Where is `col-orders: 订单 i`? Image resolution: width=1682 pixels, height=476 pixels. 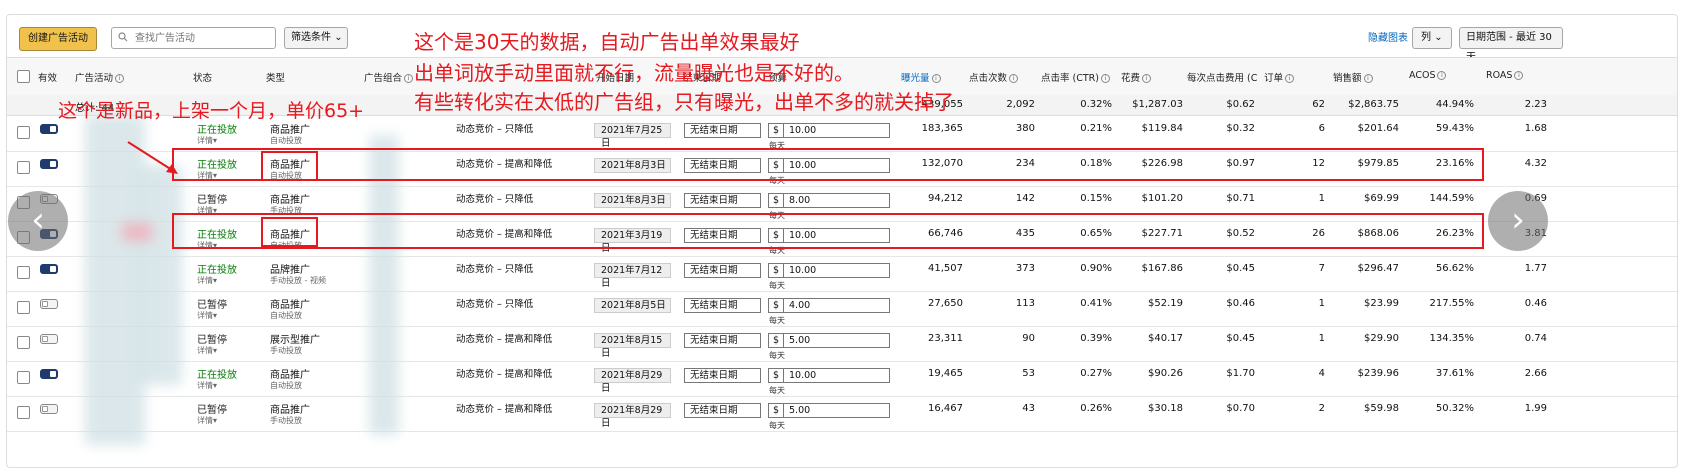
col-orders: 订单 i is located at coordinates (1279, 77).